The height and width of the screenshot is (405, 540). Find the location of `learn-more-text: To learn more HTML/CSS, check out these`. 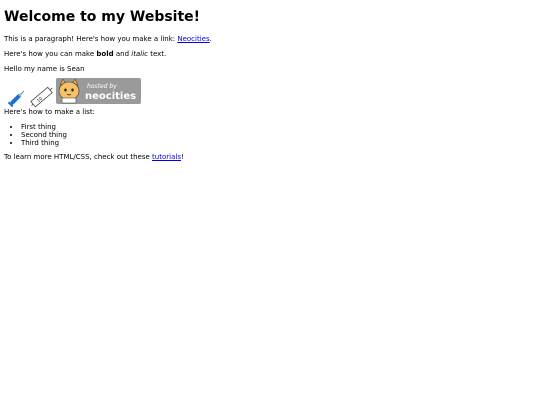

learn-more-text: To learn more HTML/CSS, check out these is located at coordinates (78, 157).